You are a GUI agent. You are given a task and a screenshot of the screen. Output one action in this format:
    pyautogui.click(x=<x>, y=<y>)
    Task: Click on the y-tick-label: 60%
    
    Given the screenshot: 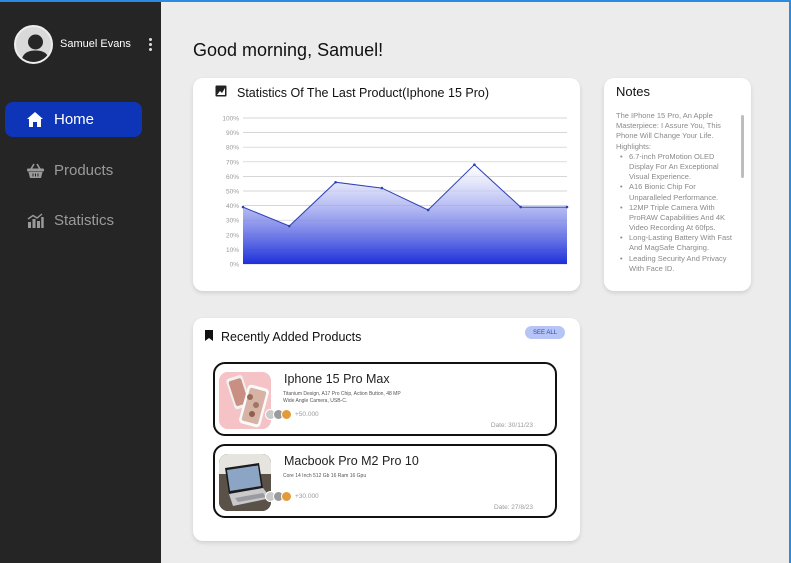 What is the action you would take?
    pyautogui.click(x=232, y=177)
    